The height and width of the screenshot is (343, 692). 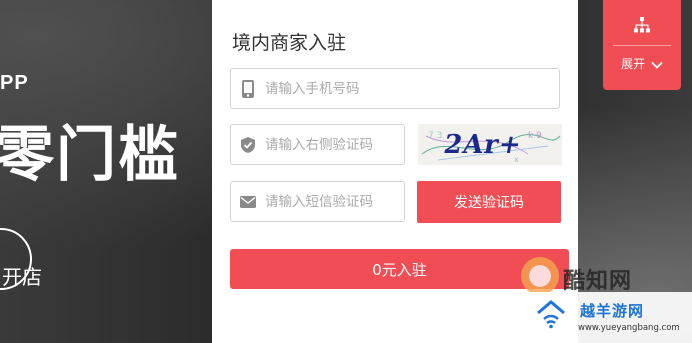 What do you see at coordinates (540, 276) in the screenshot?
I see `site-watermark-logo-inner` at bounding box center [540, 276].